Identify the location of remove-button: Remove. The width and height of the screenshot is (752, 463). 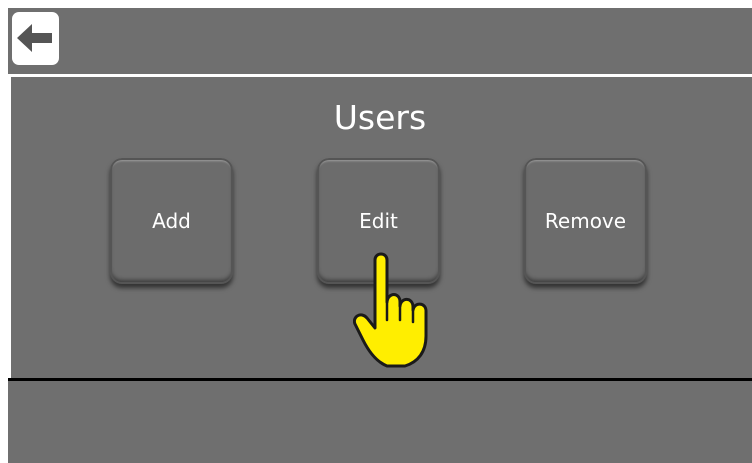
(585, 221).